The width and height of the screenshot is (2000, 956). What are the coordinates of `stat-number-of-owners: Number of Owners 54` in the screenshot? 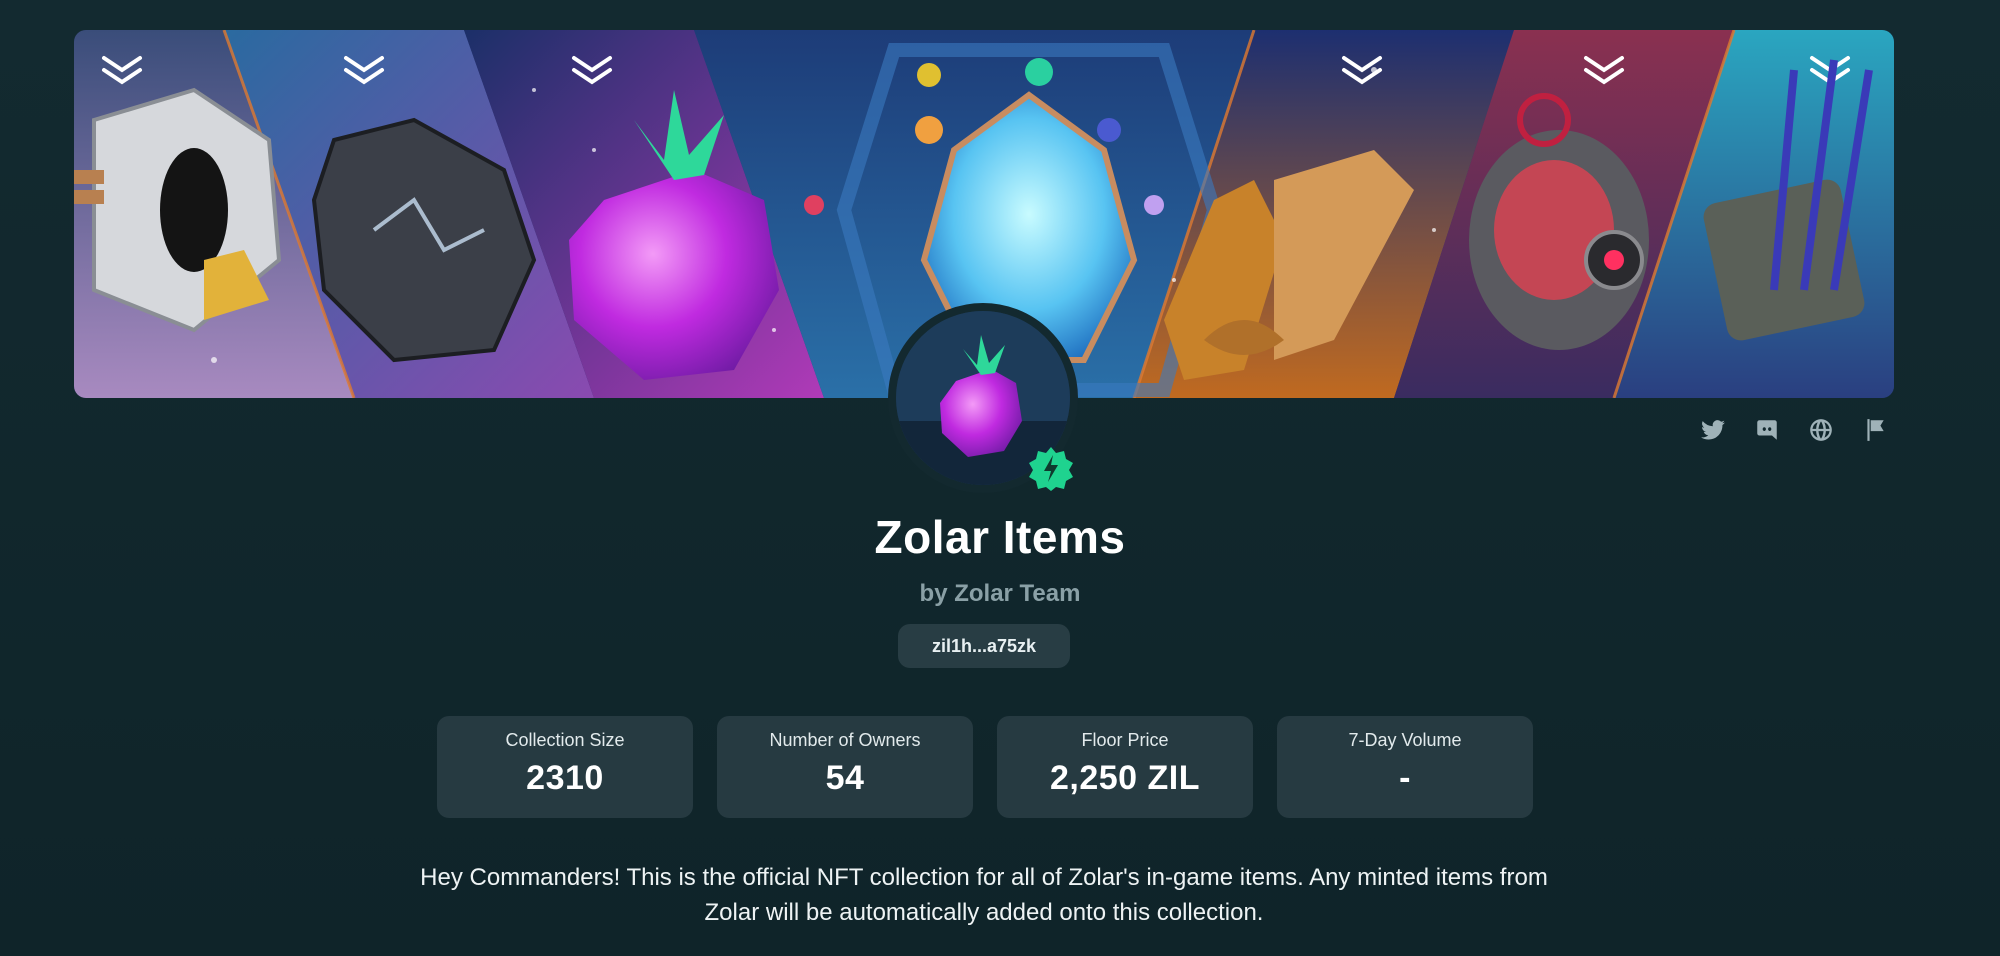 It's located at (845, 767).